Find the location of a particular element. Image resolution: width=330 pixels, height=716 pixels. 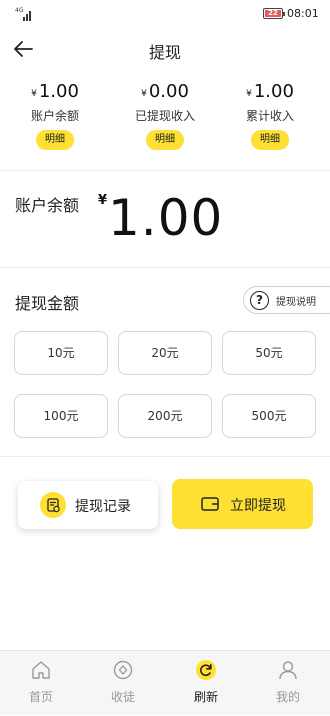

bottom-tab-bar: 首页 收徒 刷新 我的 is located at coordinates (165, 682).